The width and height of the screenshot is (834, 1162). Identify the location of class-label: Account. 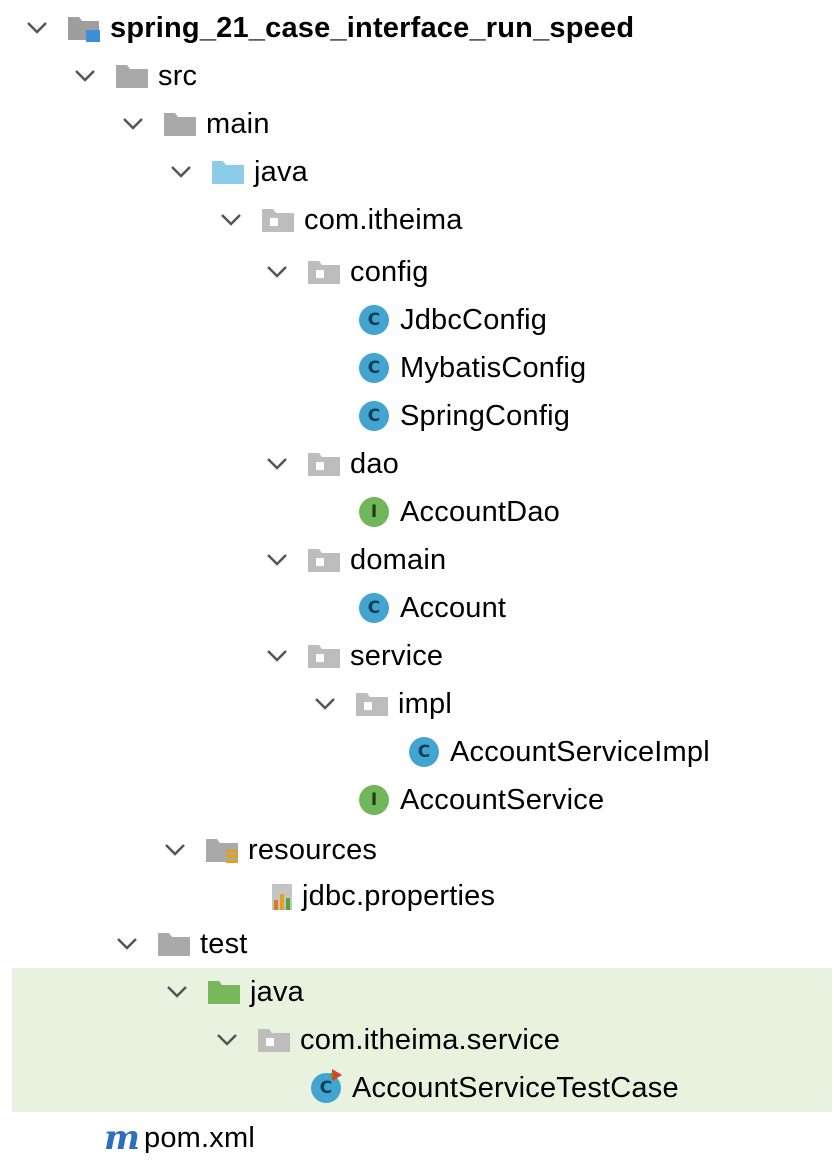
(453, 607).